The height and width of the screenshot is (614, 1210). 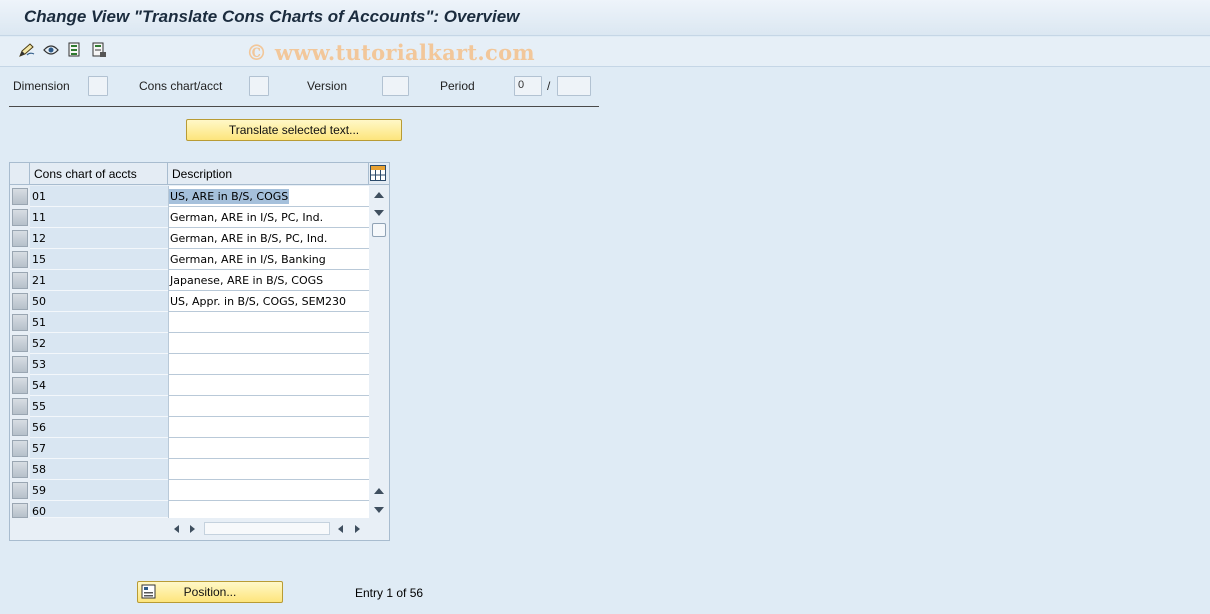 I want to click on scroll-up-icon, so click(x=379, y=195).